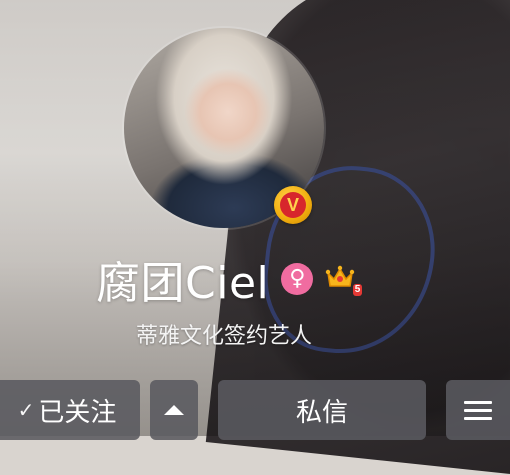 The image size is (510, 475). I want to click on message-label: 私信, so click(321, 412).